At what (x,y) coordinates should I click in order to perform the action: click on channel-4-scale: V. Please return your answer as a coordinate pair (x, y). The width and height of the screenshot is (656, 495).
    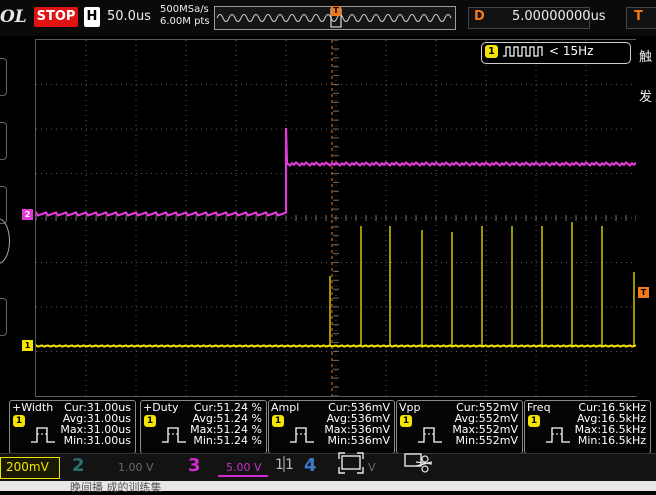
    Looking at the image, I should click on (372, 467).